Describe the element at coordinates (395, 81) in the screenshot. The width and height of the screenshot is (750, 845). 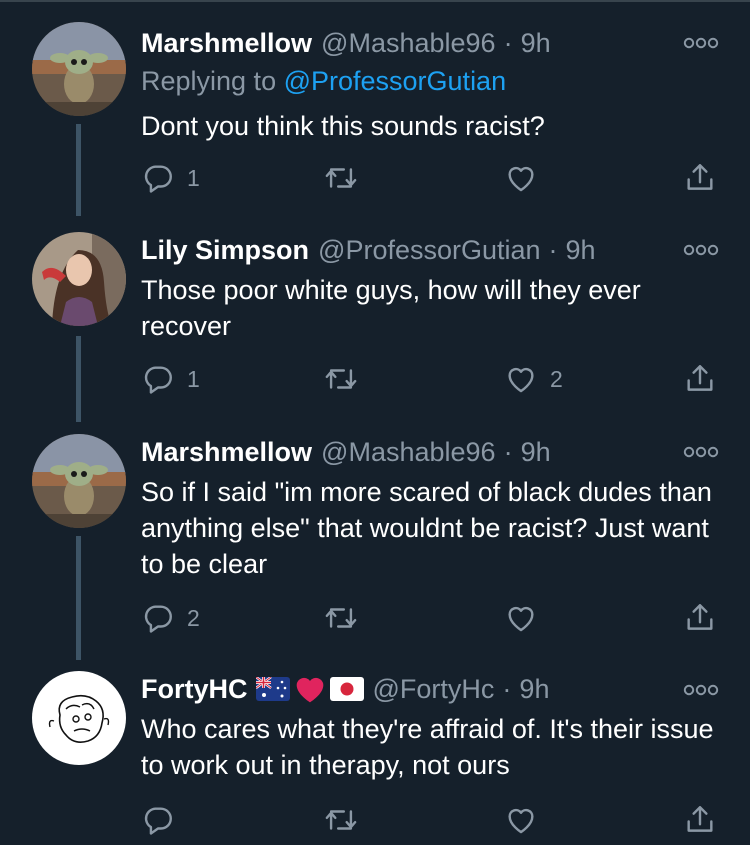
I see `replying-to-mention: @ProfessorGutian` at that location.